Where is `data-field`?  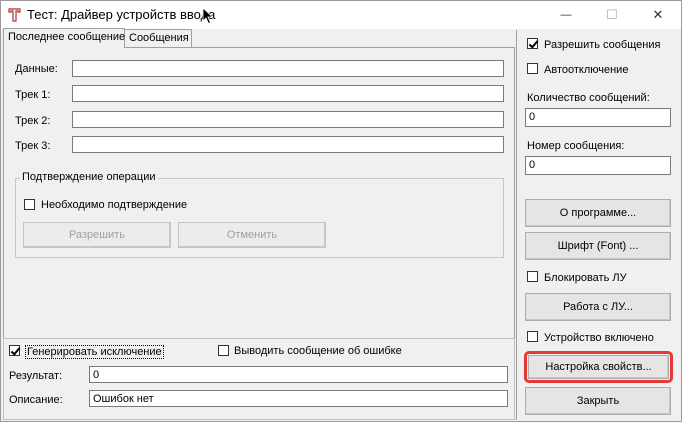 data-field is located at coordinates (288, 68).